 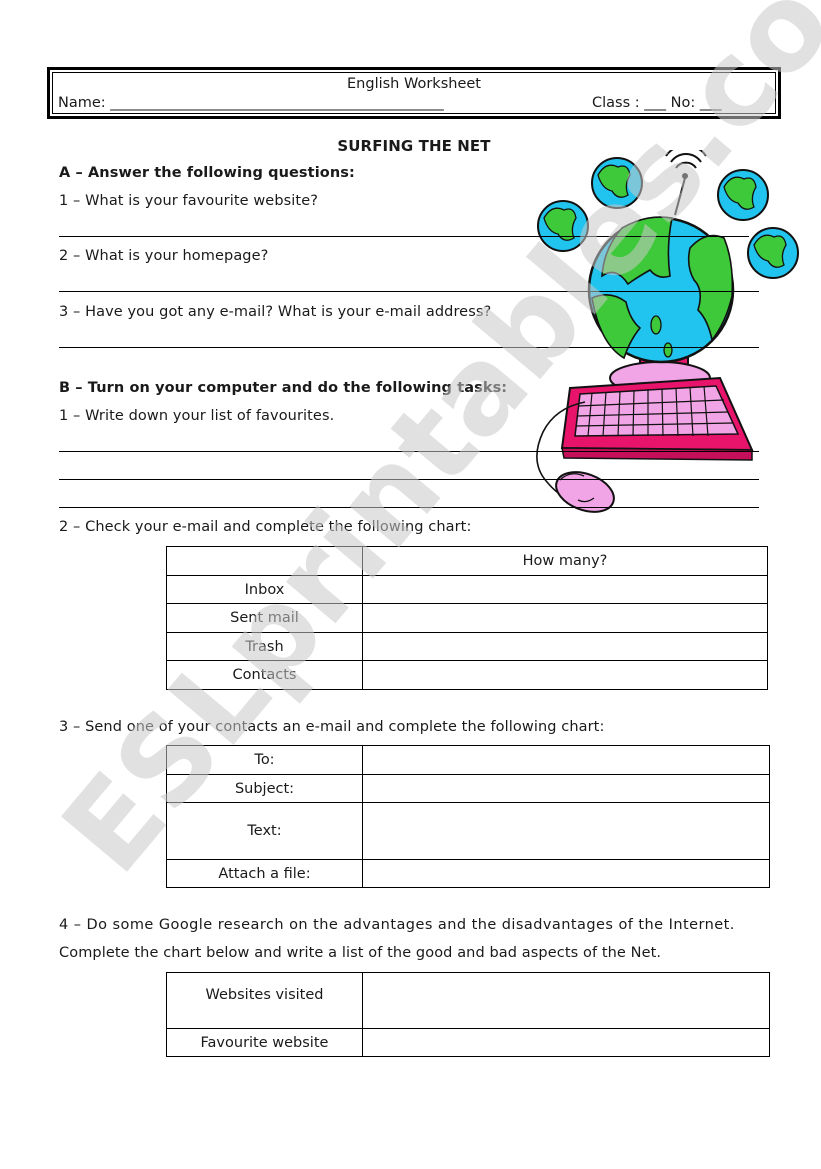 What do you see at coordinates (414, 146) in the screenshot?
I see `worksheet-title: SURFING THE NET` at bounding box center [414, 146].